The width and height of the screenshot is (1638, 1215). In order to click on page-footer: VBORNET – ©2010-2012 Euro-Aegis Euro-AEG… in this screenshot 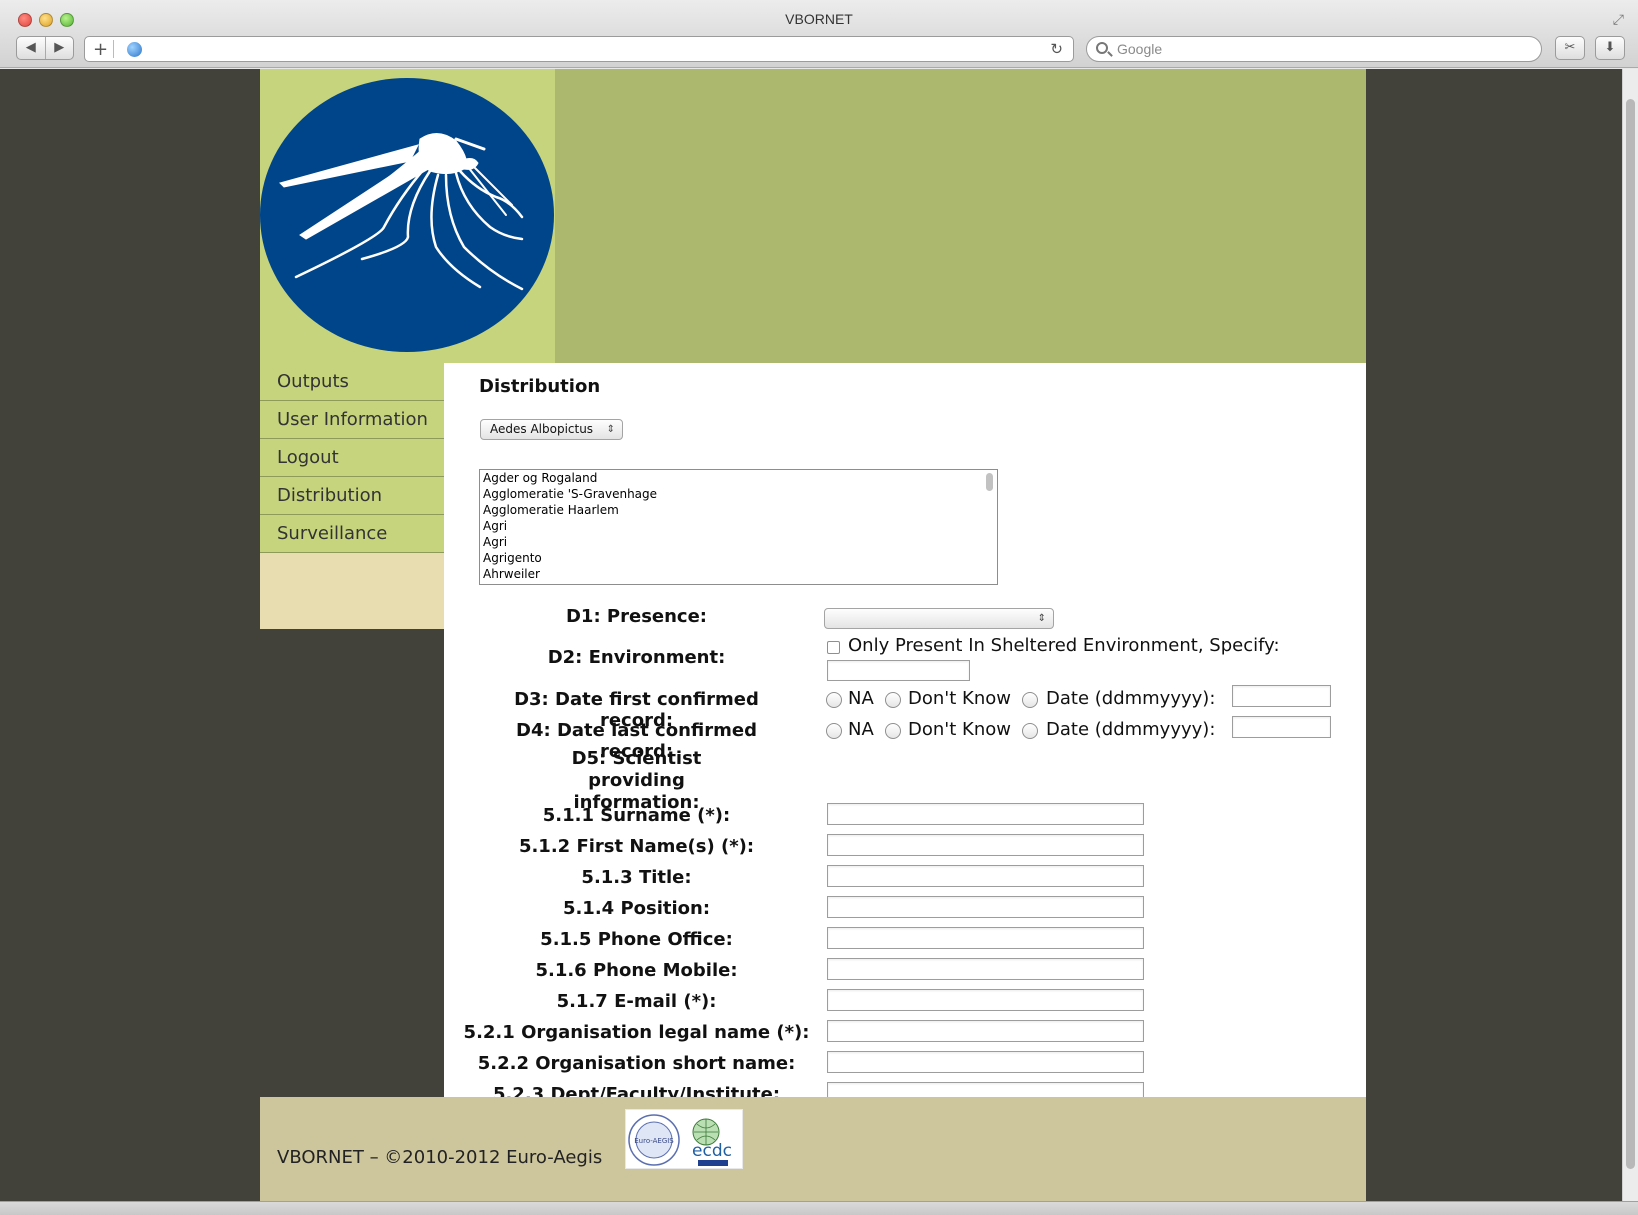, I will do `click(813, 1149)`.